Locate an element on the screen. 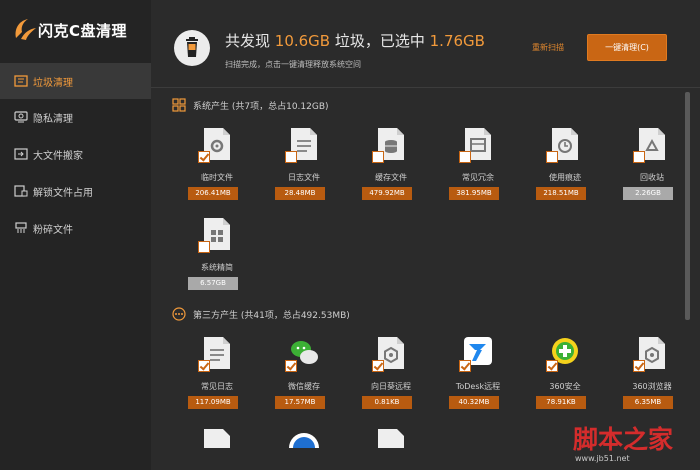 The image size is (700, 470). watermark-logo: 脚本之家 is located at coordinates (623, 439).